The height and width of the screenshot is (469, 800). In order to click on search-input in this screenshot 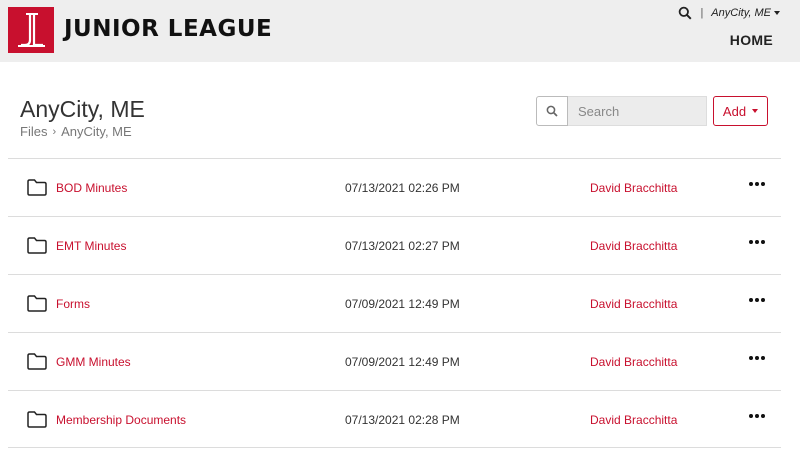, I will do `click(637, 111)`.